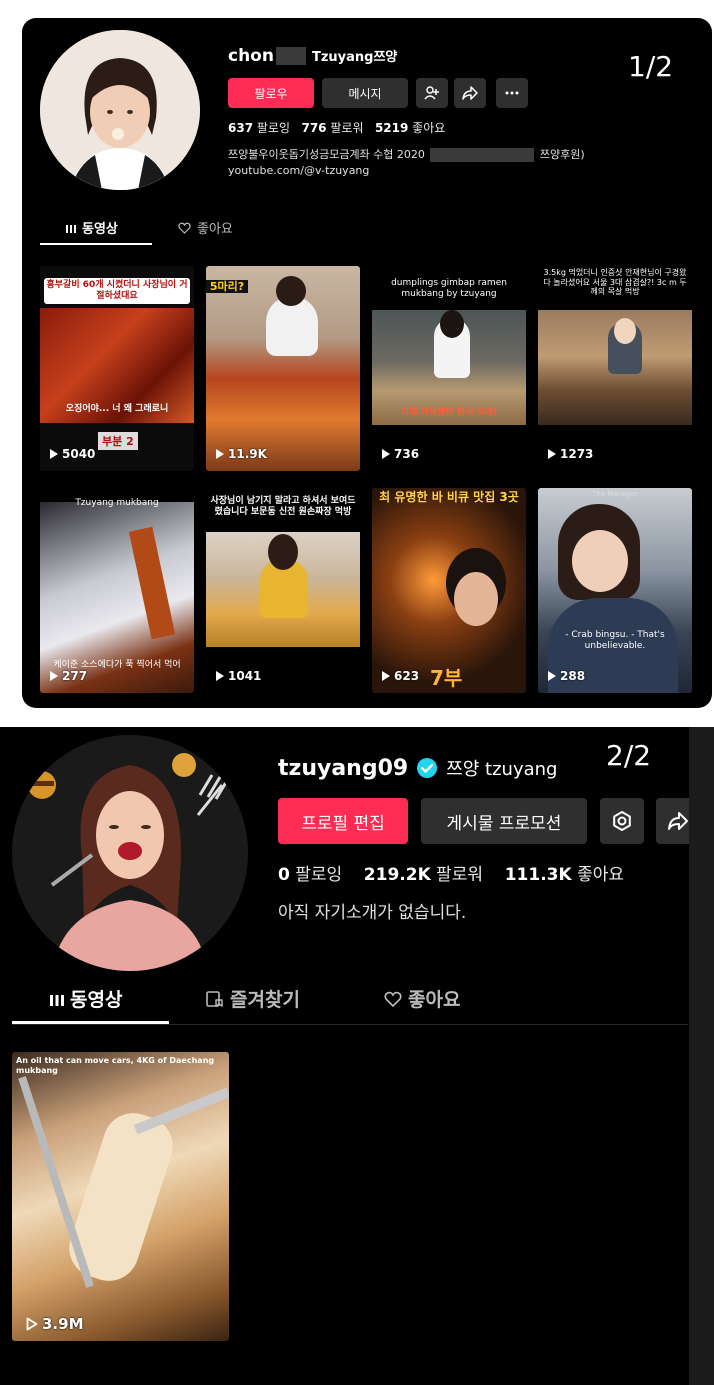 The width and height of the screenshot is (714, 1385). Describe the element at coordinates (504, 821) in the screenshot. I see `promote-post-button: 게시물 프로모션` at that location.